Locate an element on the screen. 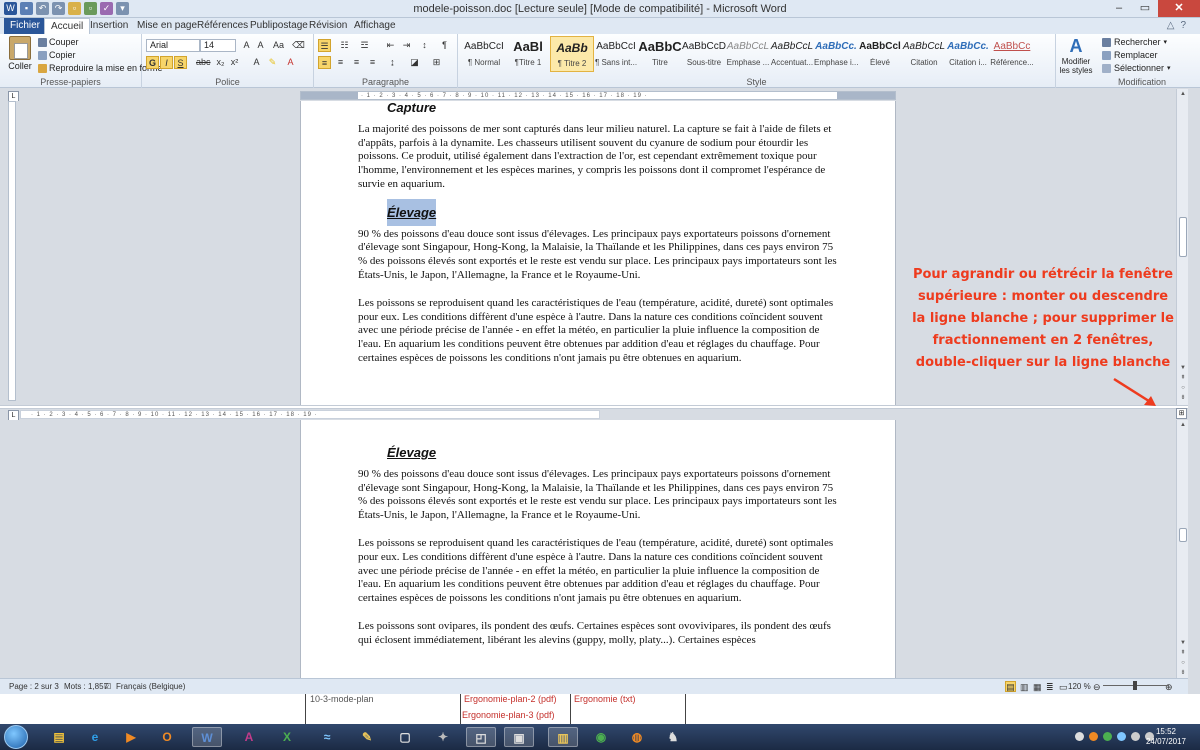  zoom-level: 120 % is located at coordinates (1079, 687).